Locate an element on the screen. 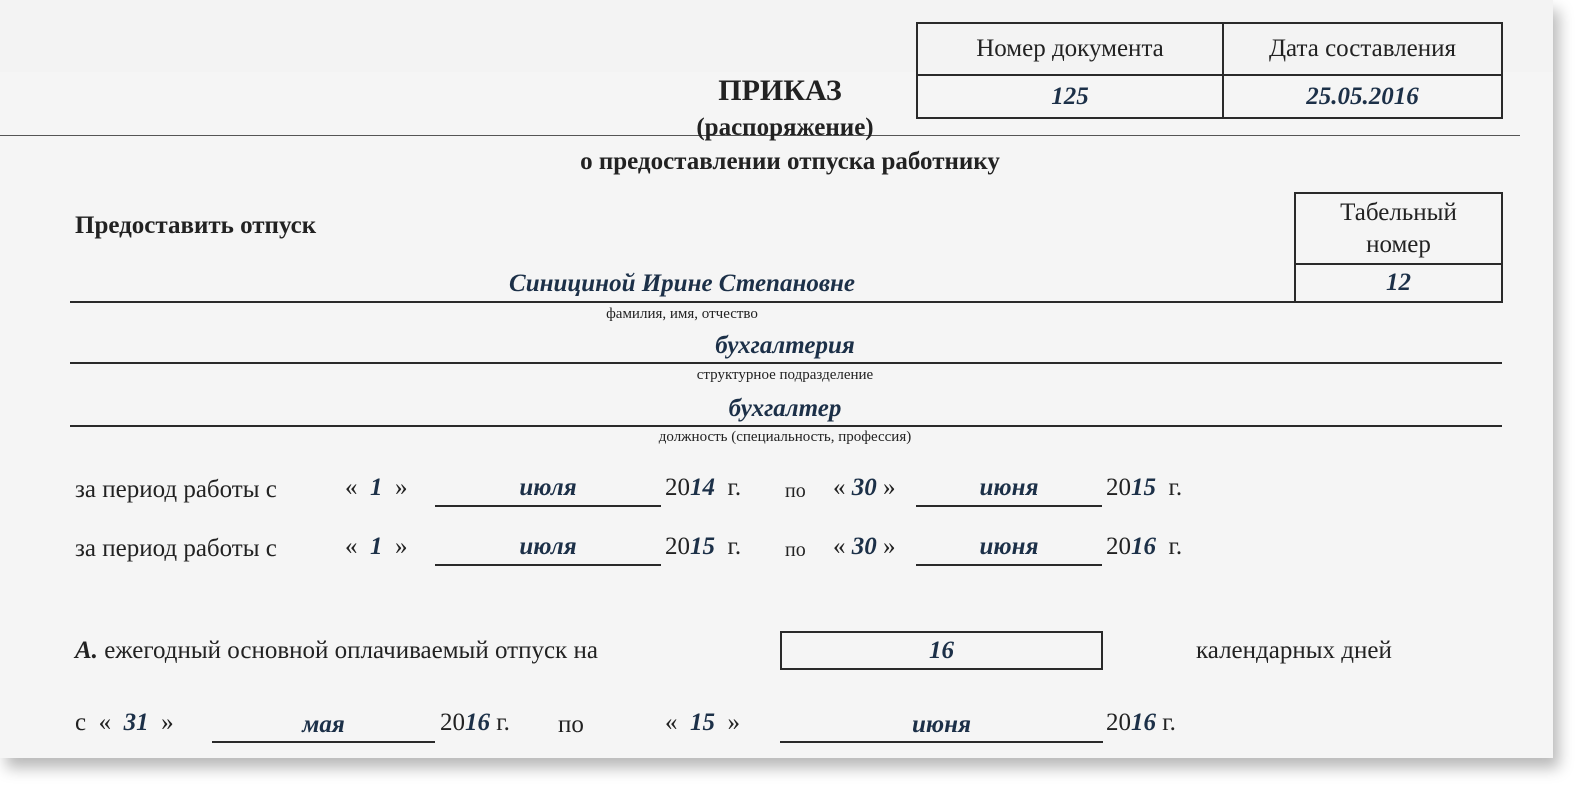 The image size is (1583, 788). grant-label: Предоставить отпуск is located at coordinates (196, 225).